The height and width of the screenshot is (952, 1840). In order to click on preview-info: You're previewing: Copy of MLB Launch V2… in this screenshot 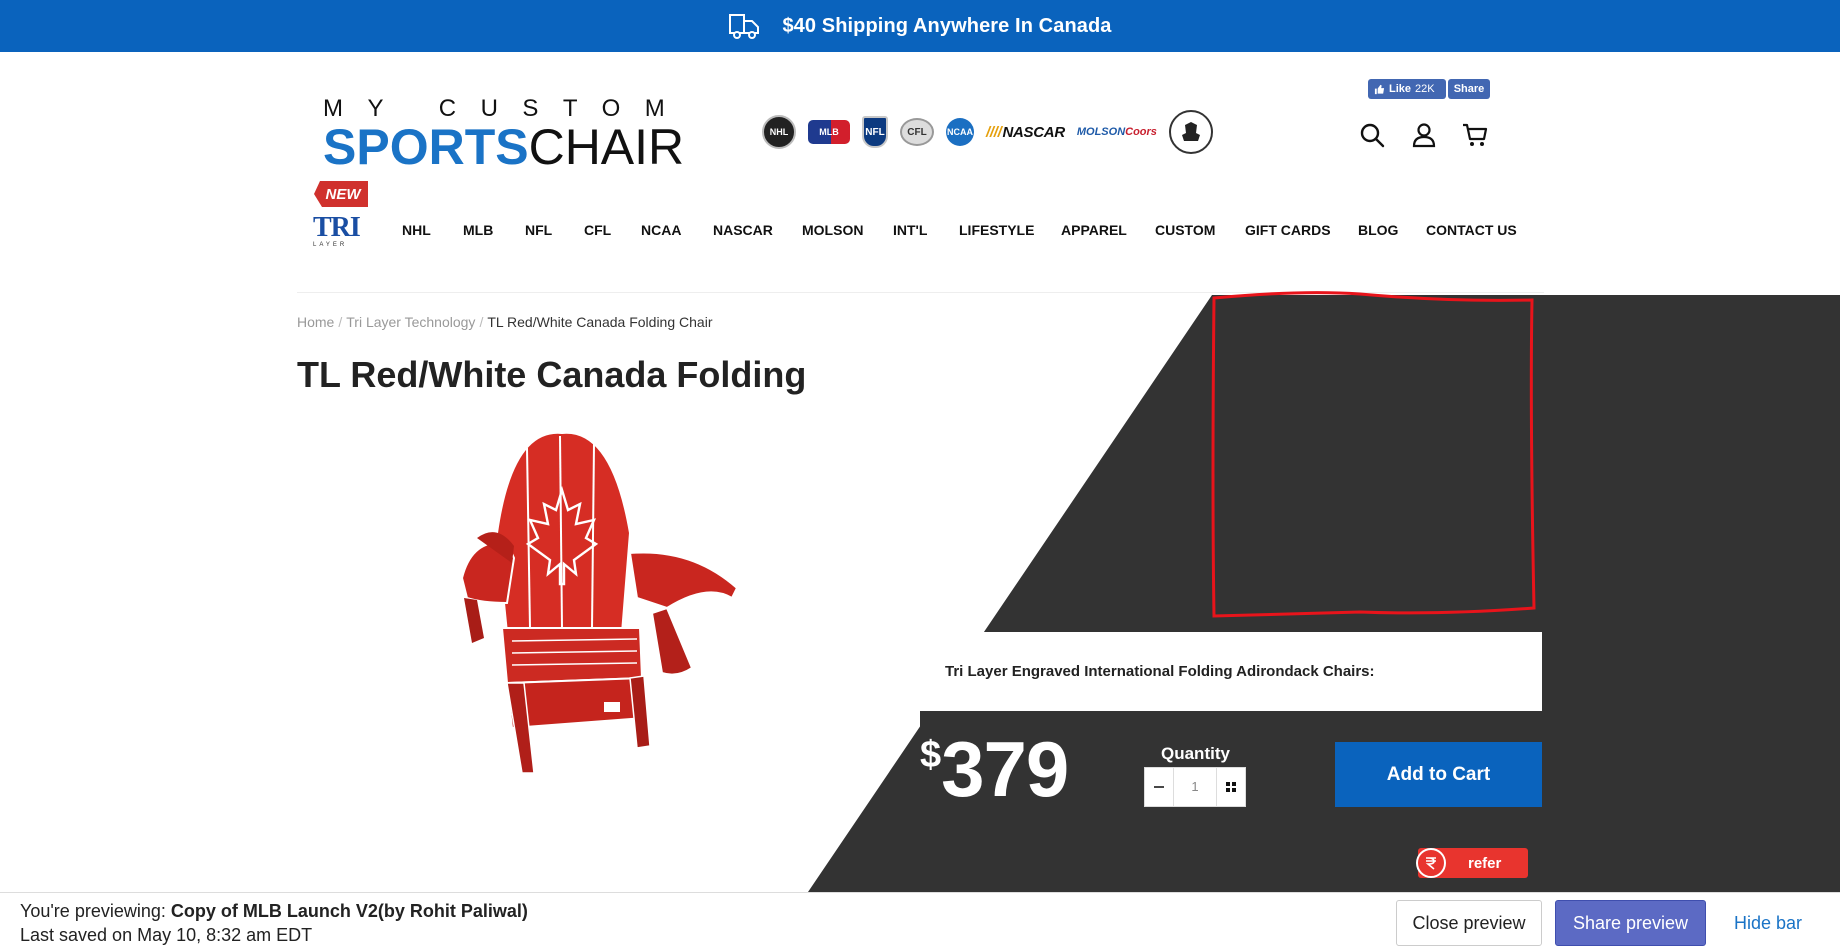, I will do `click(274, 923)`.